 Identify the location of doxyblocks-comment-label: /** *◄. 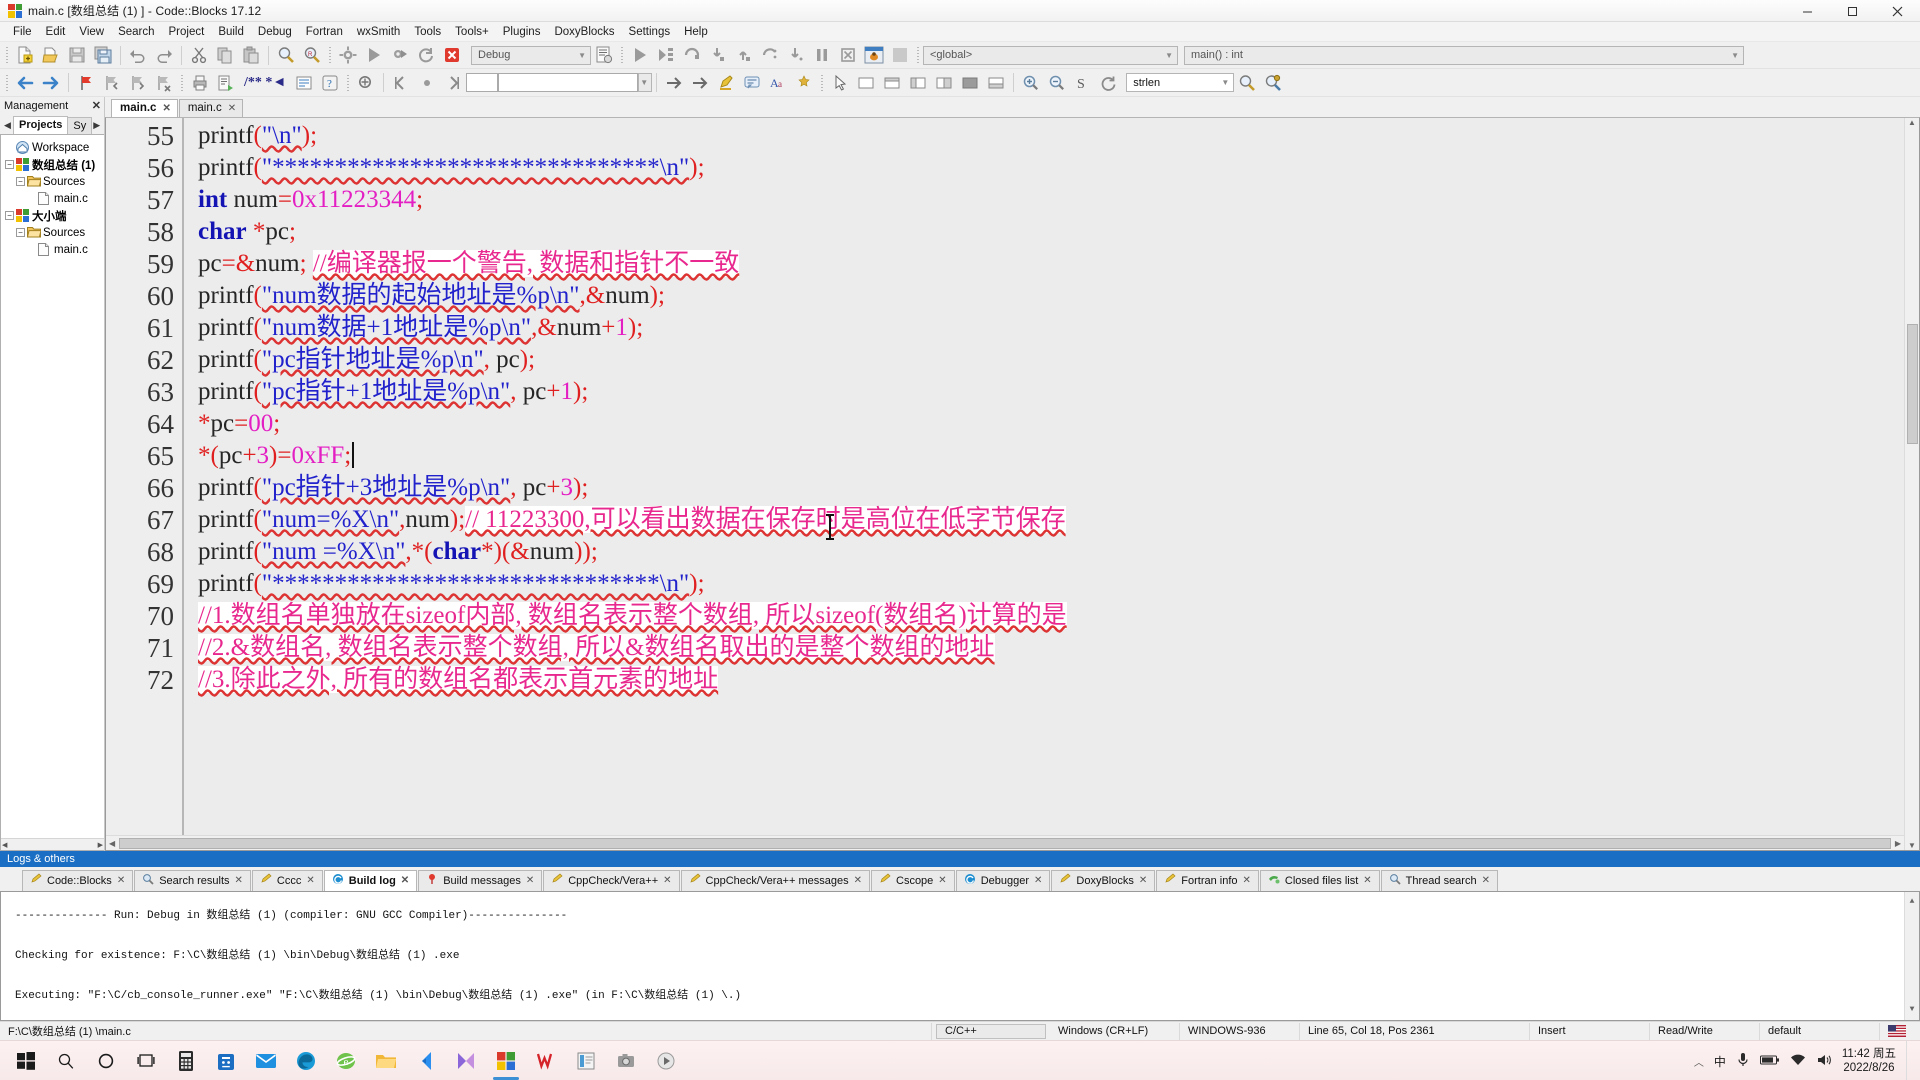
(265, 83).